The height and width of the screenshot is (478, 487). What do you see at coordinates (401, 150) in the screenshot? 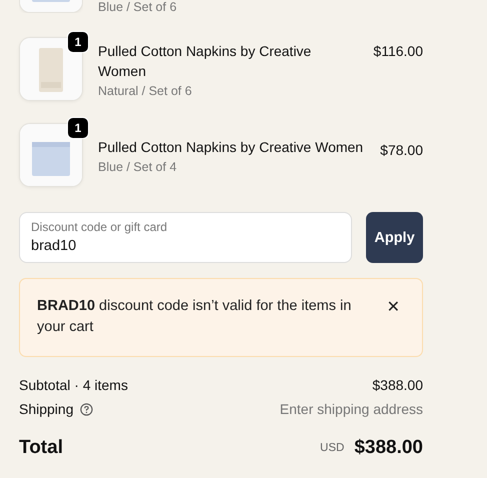
I see `product-price: $78.00` at bounding box center [401, 150].